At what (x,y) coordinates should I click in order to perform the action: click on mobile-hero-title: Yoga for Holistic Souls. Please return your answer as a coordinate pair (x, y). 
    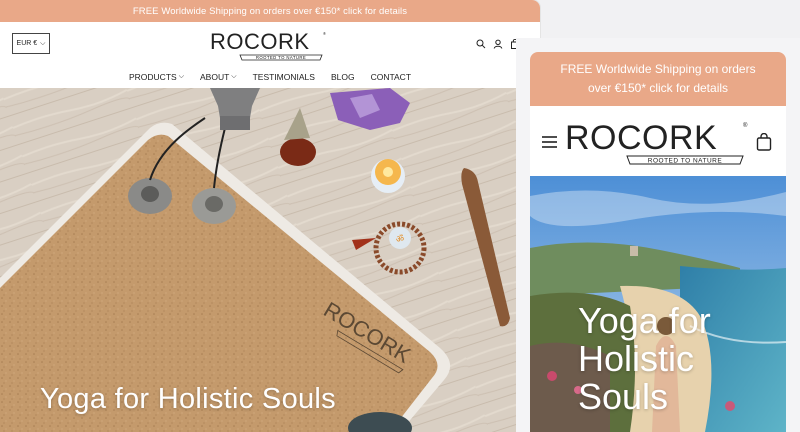
    Looking at the image, I should click on (644, 359).